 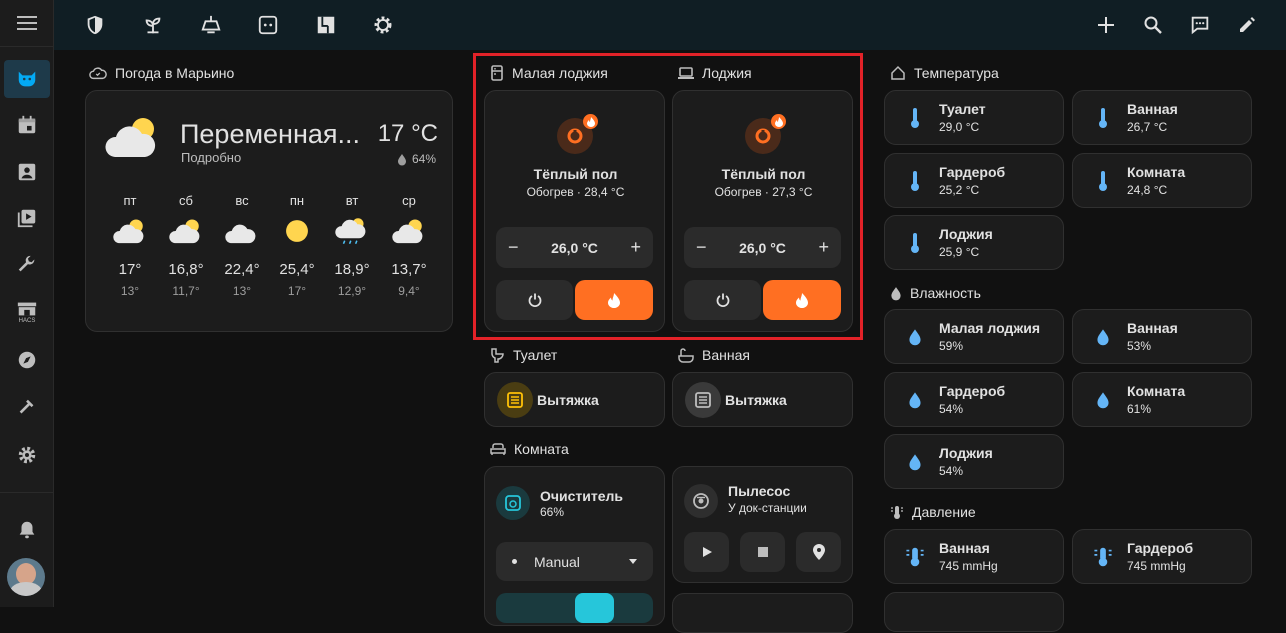 I want to click on account-box-icon, so click(x=27, y=172).